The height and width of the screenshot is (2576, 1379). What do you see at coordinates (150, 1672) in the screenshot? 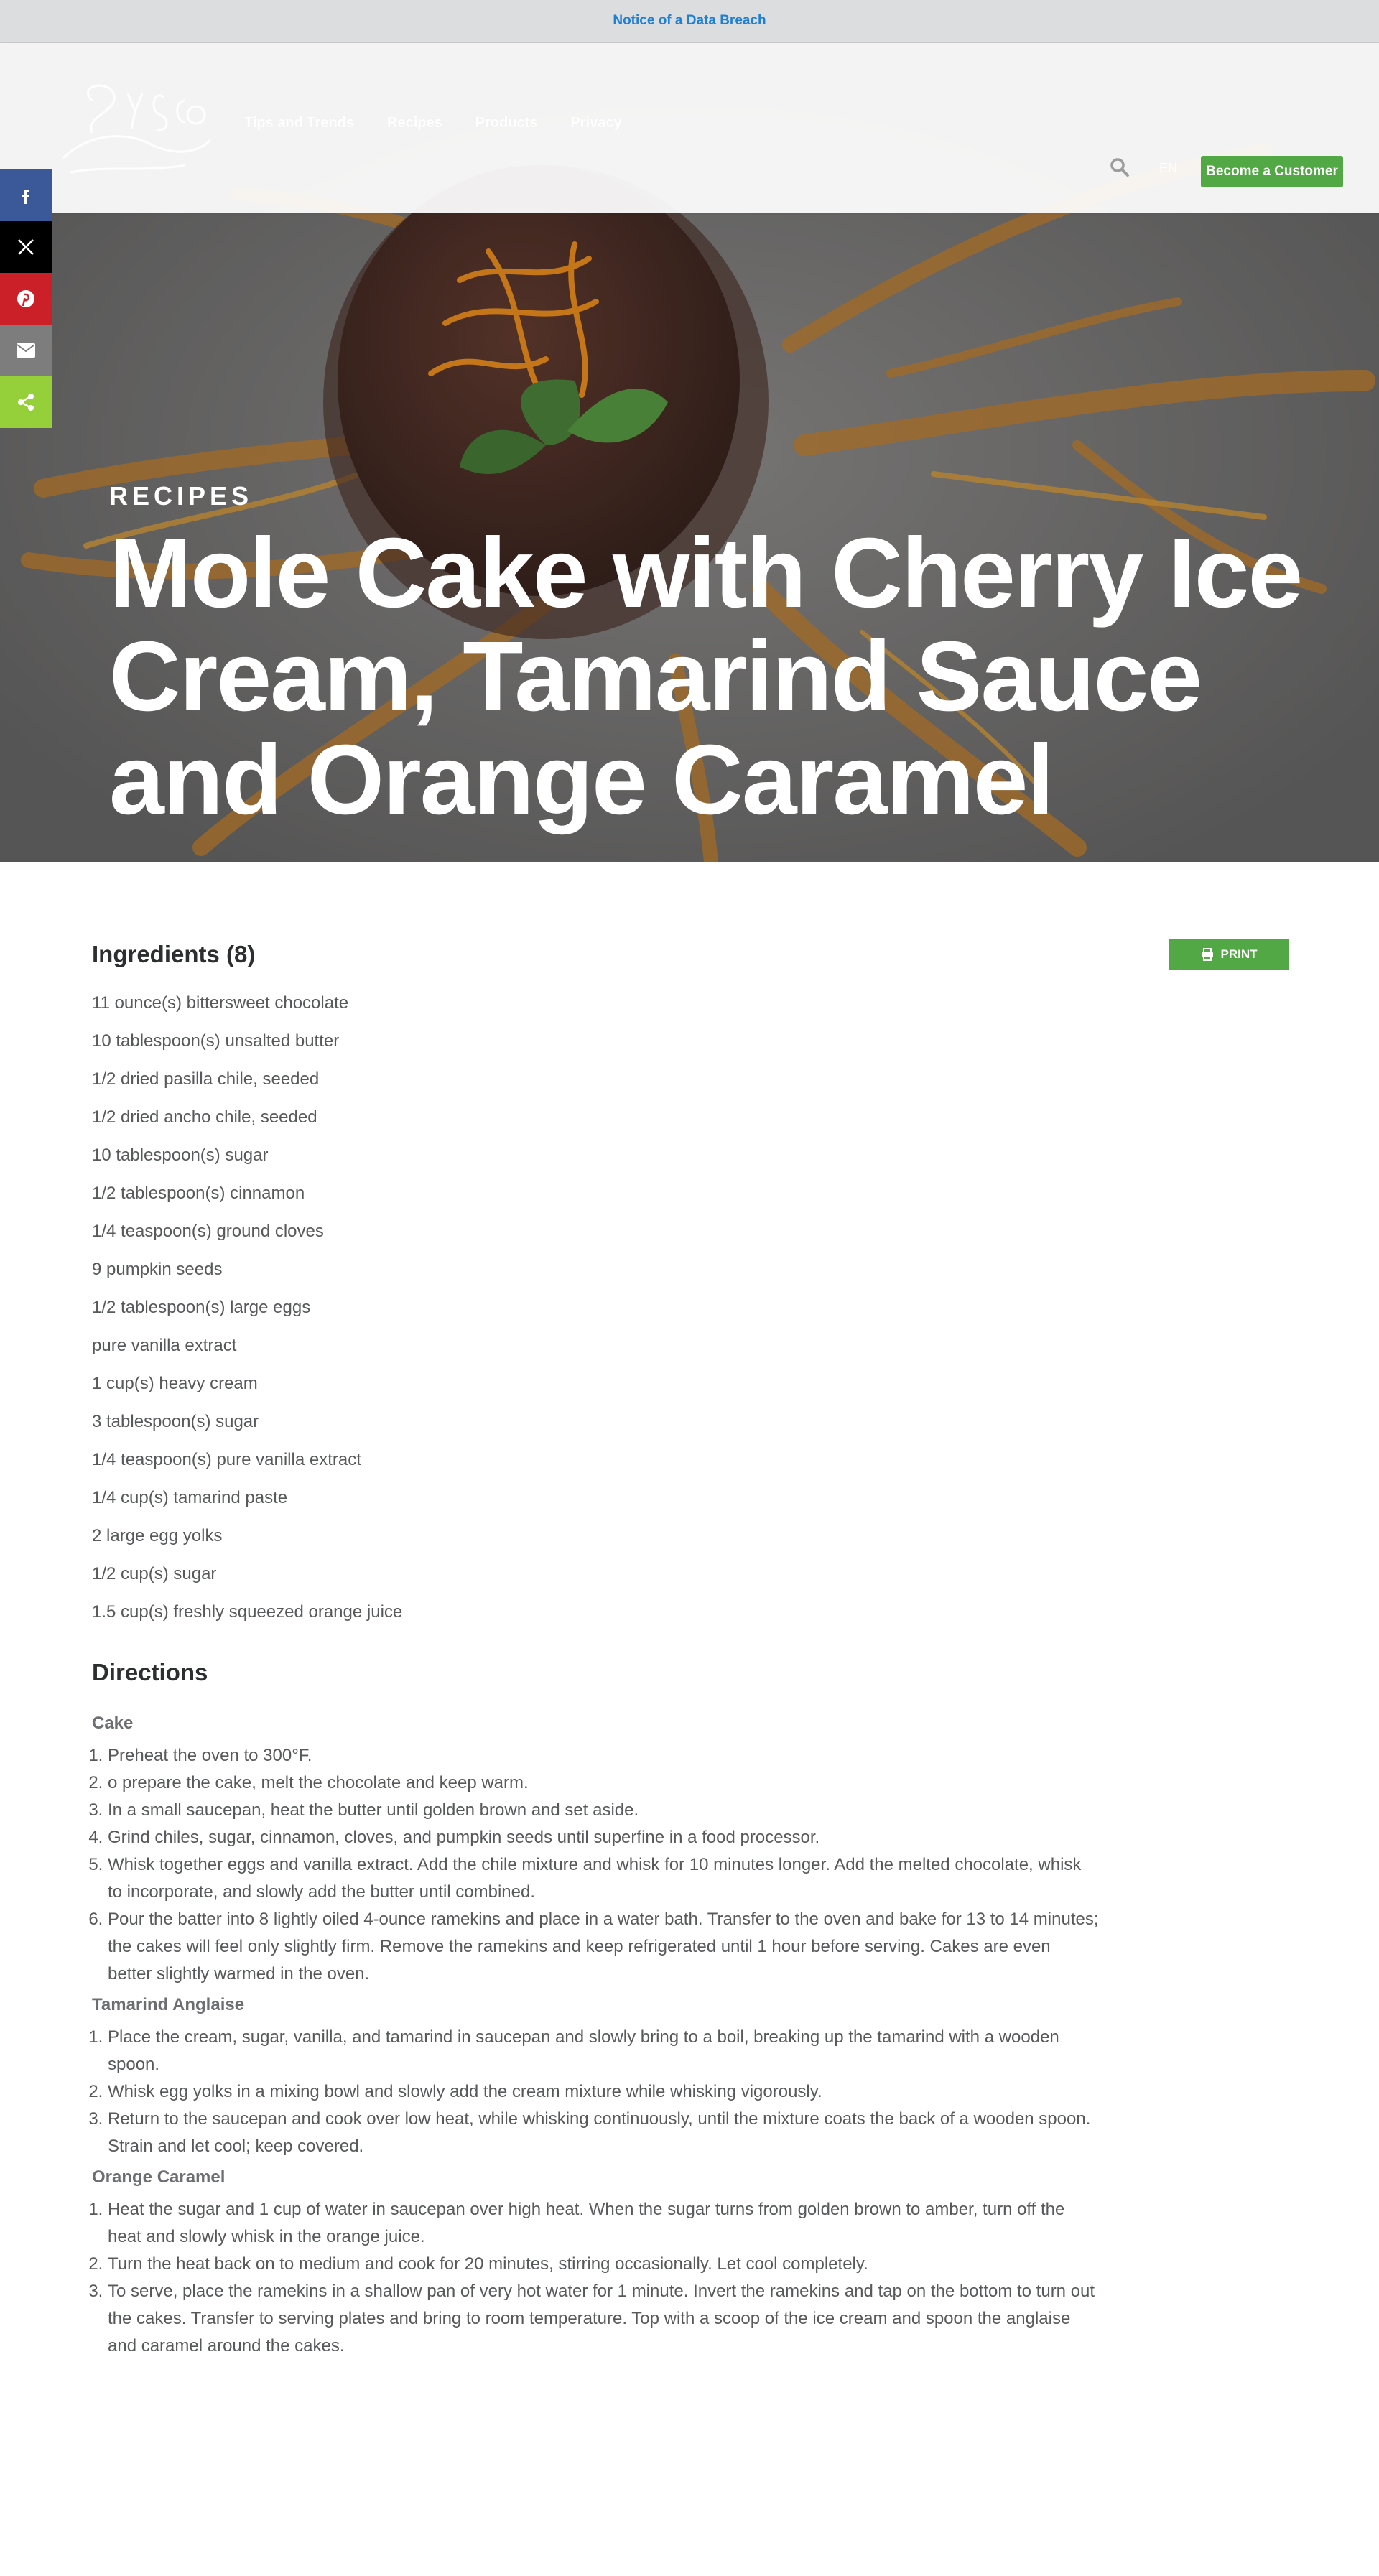
I see `directions-heading: Directions` at bounding box center [150, 1672].